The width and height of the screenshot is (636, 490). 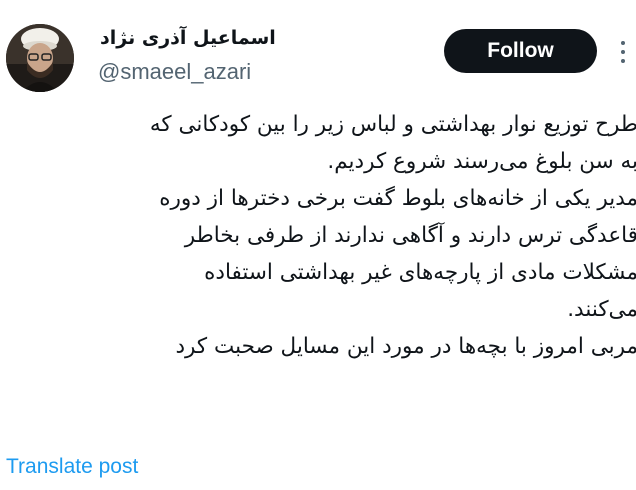 I want to click on profile-photo-icon, so click(x=40, y=58).